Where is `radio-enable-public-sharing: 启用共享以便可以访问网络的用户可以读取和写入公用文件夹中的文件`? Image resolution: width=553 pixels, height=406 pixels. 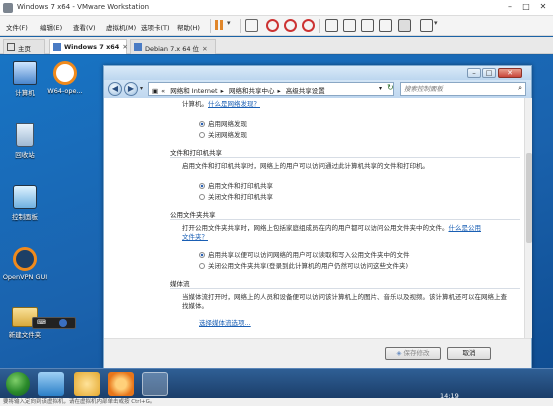 radio-enable-public-sharing: 启用共享以便可以访问网络的用户可以读取和写入公用文件夹中的文件 is located at coordinates (304, 254).